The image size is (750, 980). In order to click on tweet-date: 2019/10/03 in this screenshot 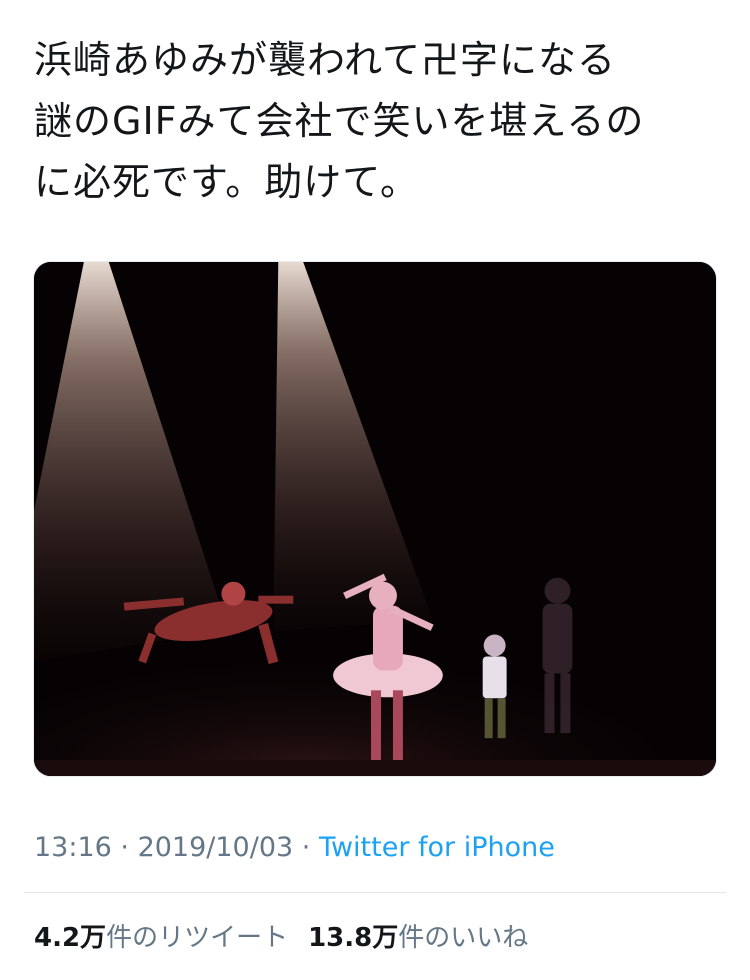, I will do `click(216, 847)`.